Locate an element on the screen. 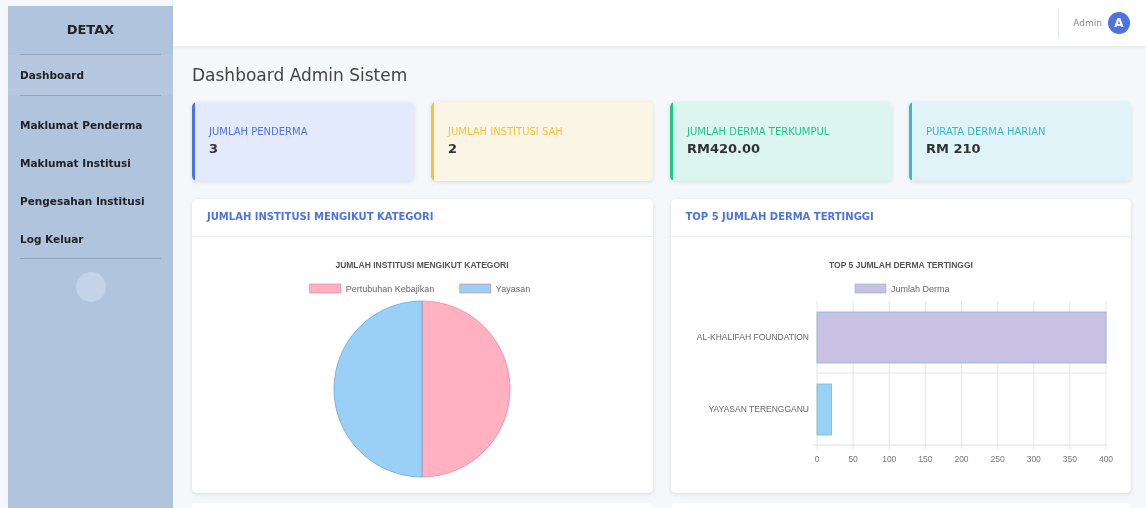  panel-title: JUMLAH INSTITUSI MENGIKUT KATEGORI is located at coordinates (422, 218).